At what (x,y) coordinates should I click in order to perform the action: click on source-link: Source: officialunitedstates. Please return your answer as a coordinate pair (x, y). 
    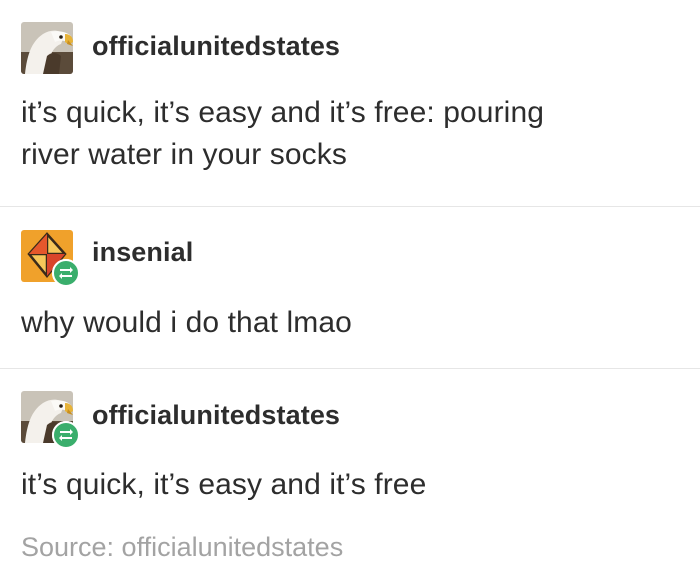
    Looking at the image, I should click on (182, 547).